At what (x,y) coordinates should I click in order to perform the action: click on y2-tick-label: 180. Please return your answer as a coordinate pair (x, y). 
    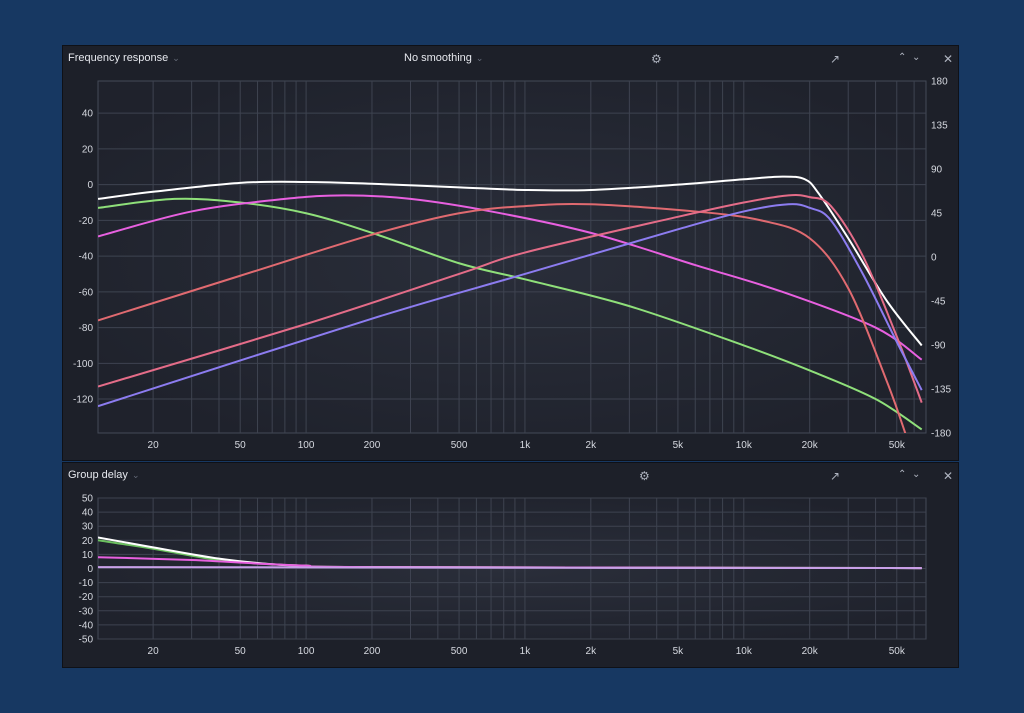
    Looking at the image, I should click on (939, 82).